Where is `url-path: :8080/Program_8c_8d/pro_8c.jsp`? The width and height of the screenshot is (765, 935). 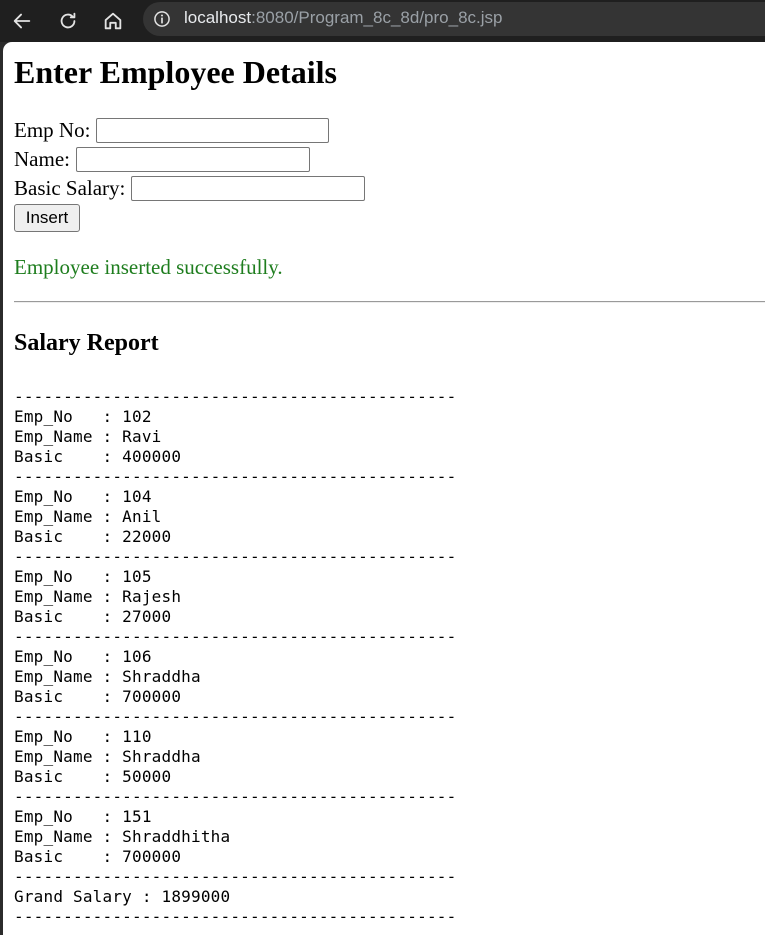 url-path: :8080/Program_8c_8d/pro_8c.jsp is located at coordinates (377, 17).